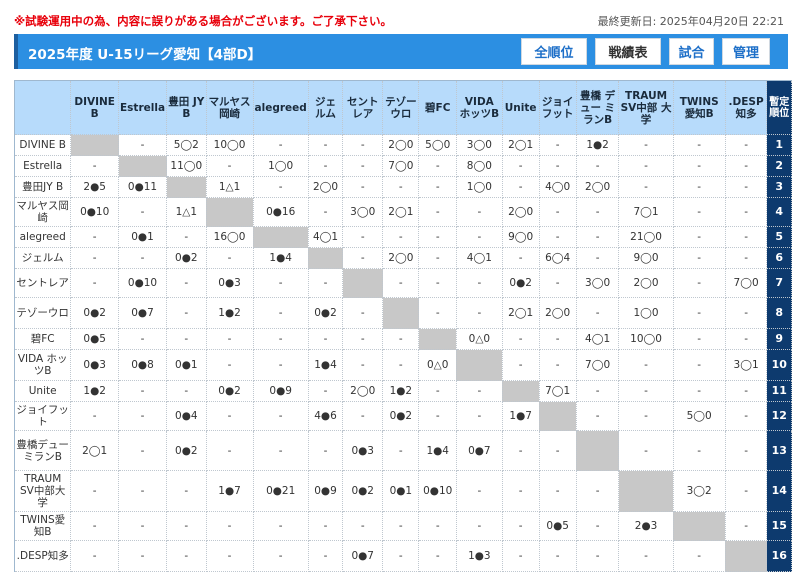  Describe the element at coordinates (326, 416) in the screenshot. I see `result-cell: 4●6` at that location.